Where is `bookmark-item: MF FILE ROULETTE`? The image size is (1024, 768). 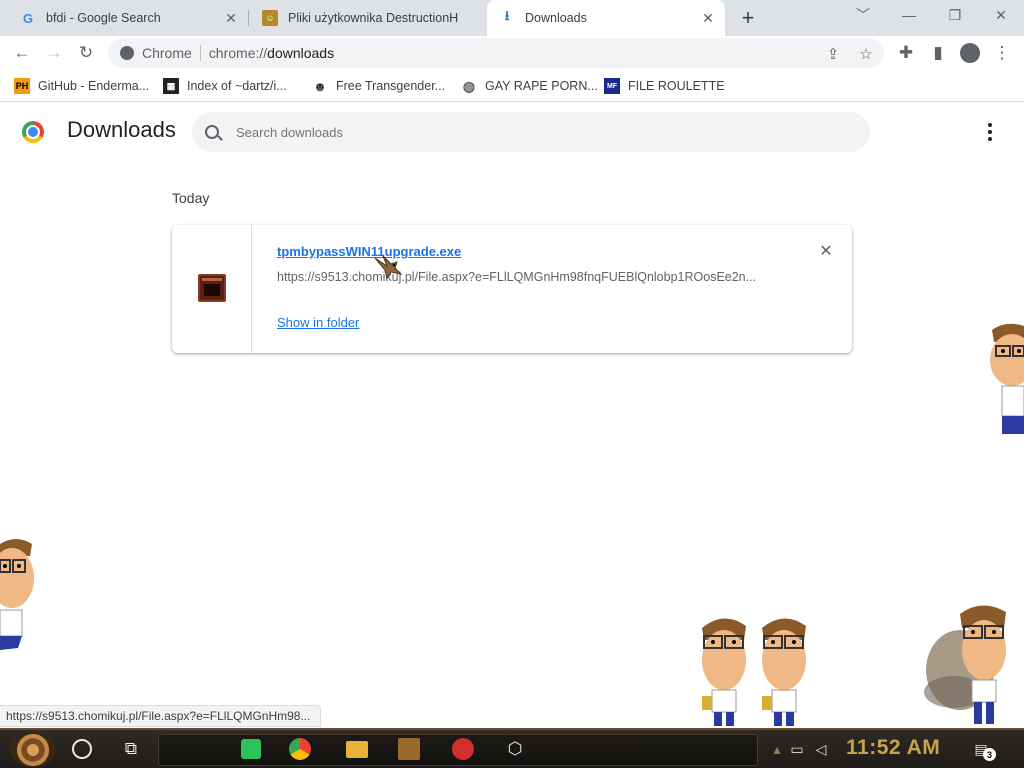 bookmark-item: MF FILE ROULETTE is located at coordinates (664, 86).